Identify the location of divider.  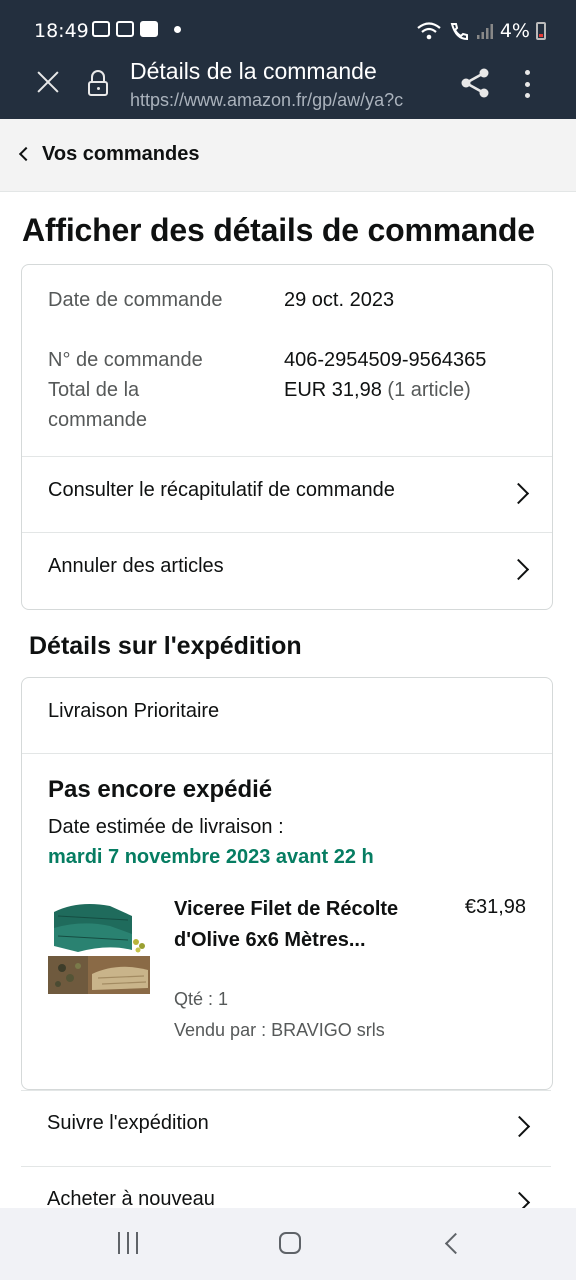
(287, 753).